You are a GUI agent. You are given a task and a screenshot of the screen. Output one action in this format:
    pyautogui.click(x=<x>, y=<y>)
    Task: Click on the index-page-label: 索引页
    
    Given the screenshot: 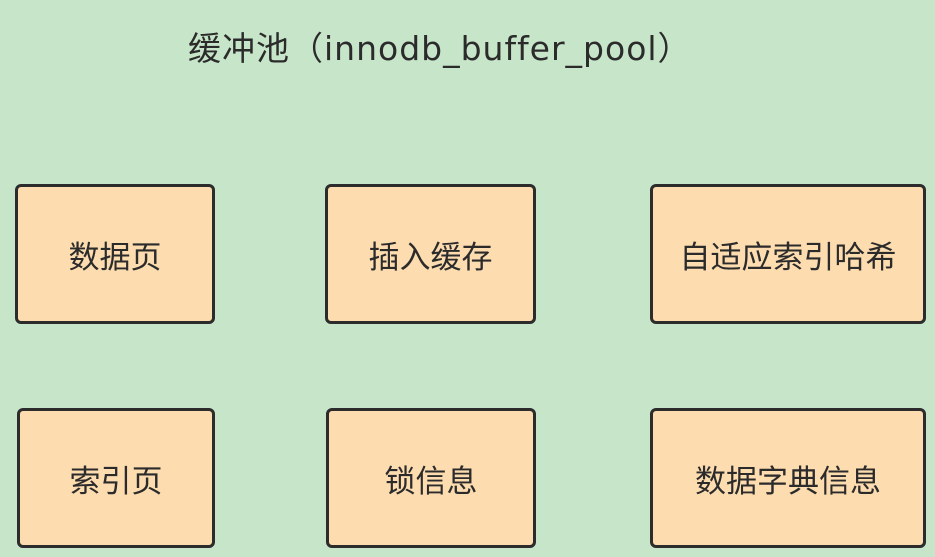 What is the action you would take?
    pyautogui.click(x=116, y=481)
    